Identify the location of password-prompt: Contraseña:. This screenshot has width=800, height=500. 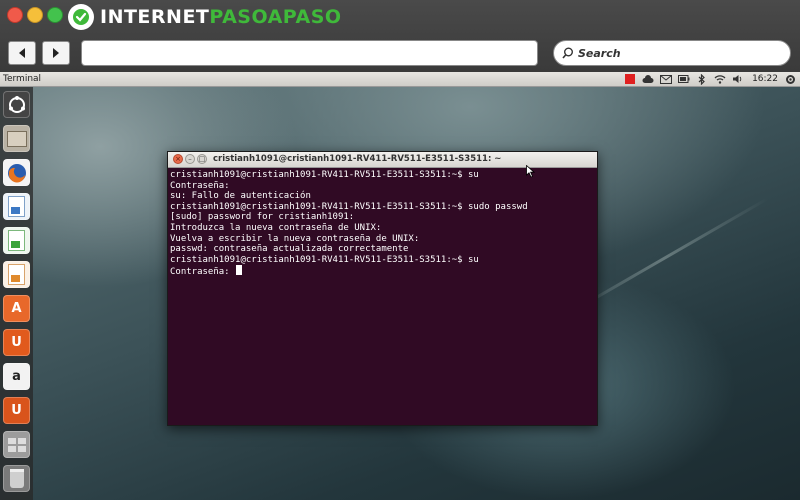
(203, 272).